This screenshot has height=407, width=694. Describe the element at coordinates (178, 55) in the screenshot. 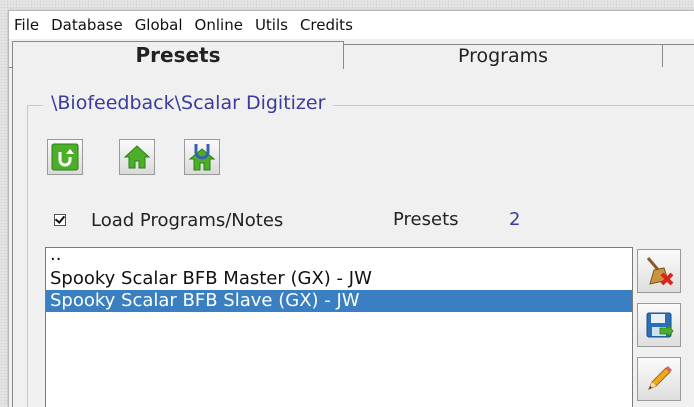

I see `tab-presets: Presets` at that location.